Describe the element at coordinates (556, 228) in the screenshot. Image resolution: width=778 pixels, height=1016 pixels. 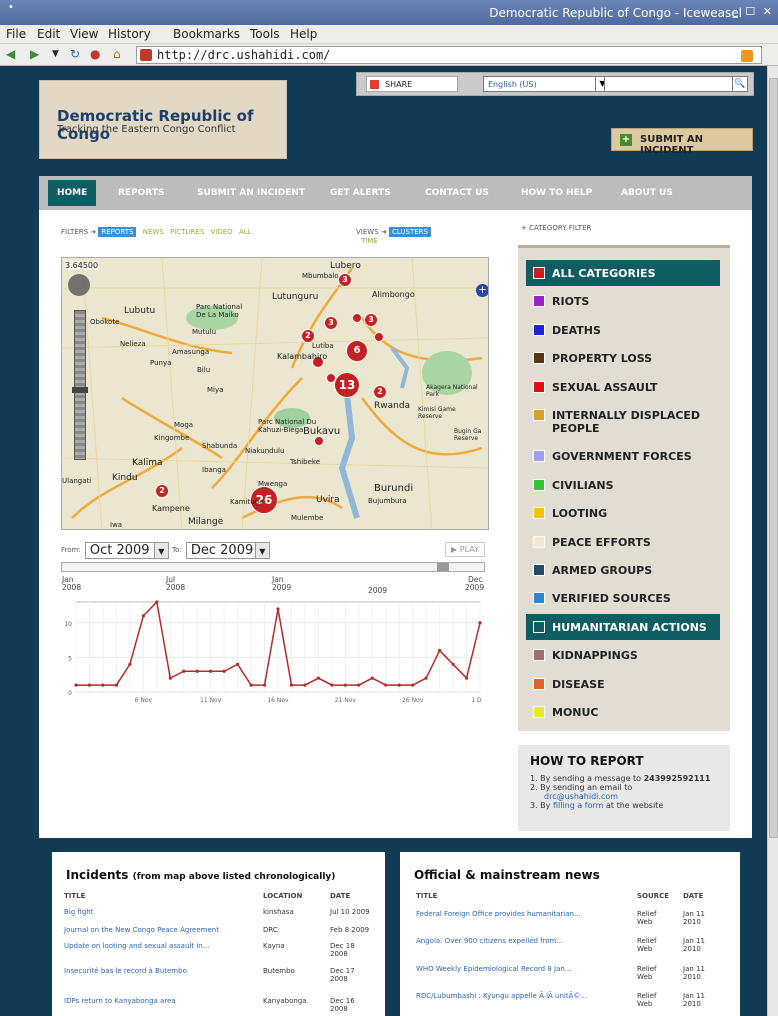
I see `category-filter-heading: + CATEGORY FILTER` at that location.